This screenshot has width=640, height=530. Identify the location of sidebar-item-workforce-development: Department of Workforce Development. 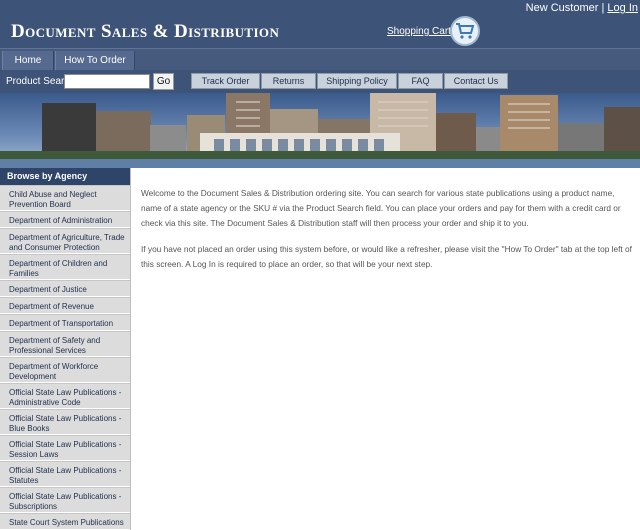
(65, 370).